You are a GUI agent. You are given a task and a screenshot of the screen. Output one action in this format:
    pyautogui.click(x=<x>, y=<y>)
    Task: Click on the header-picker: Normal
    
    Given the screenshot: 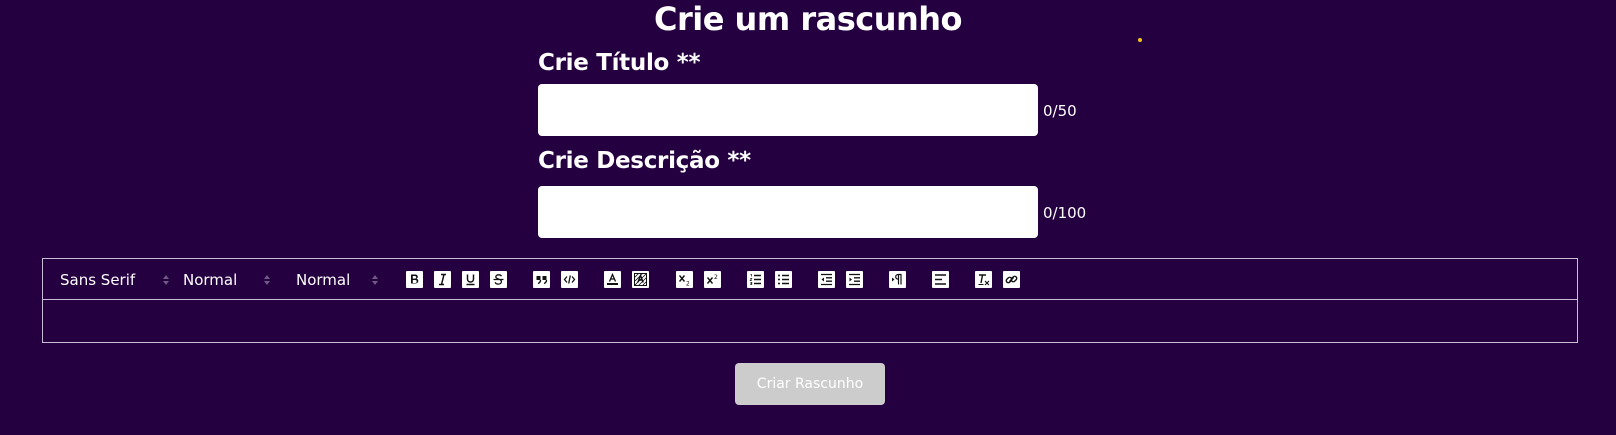 What is the action you would take?
    pyautogui.click(x=337, y=280)
    